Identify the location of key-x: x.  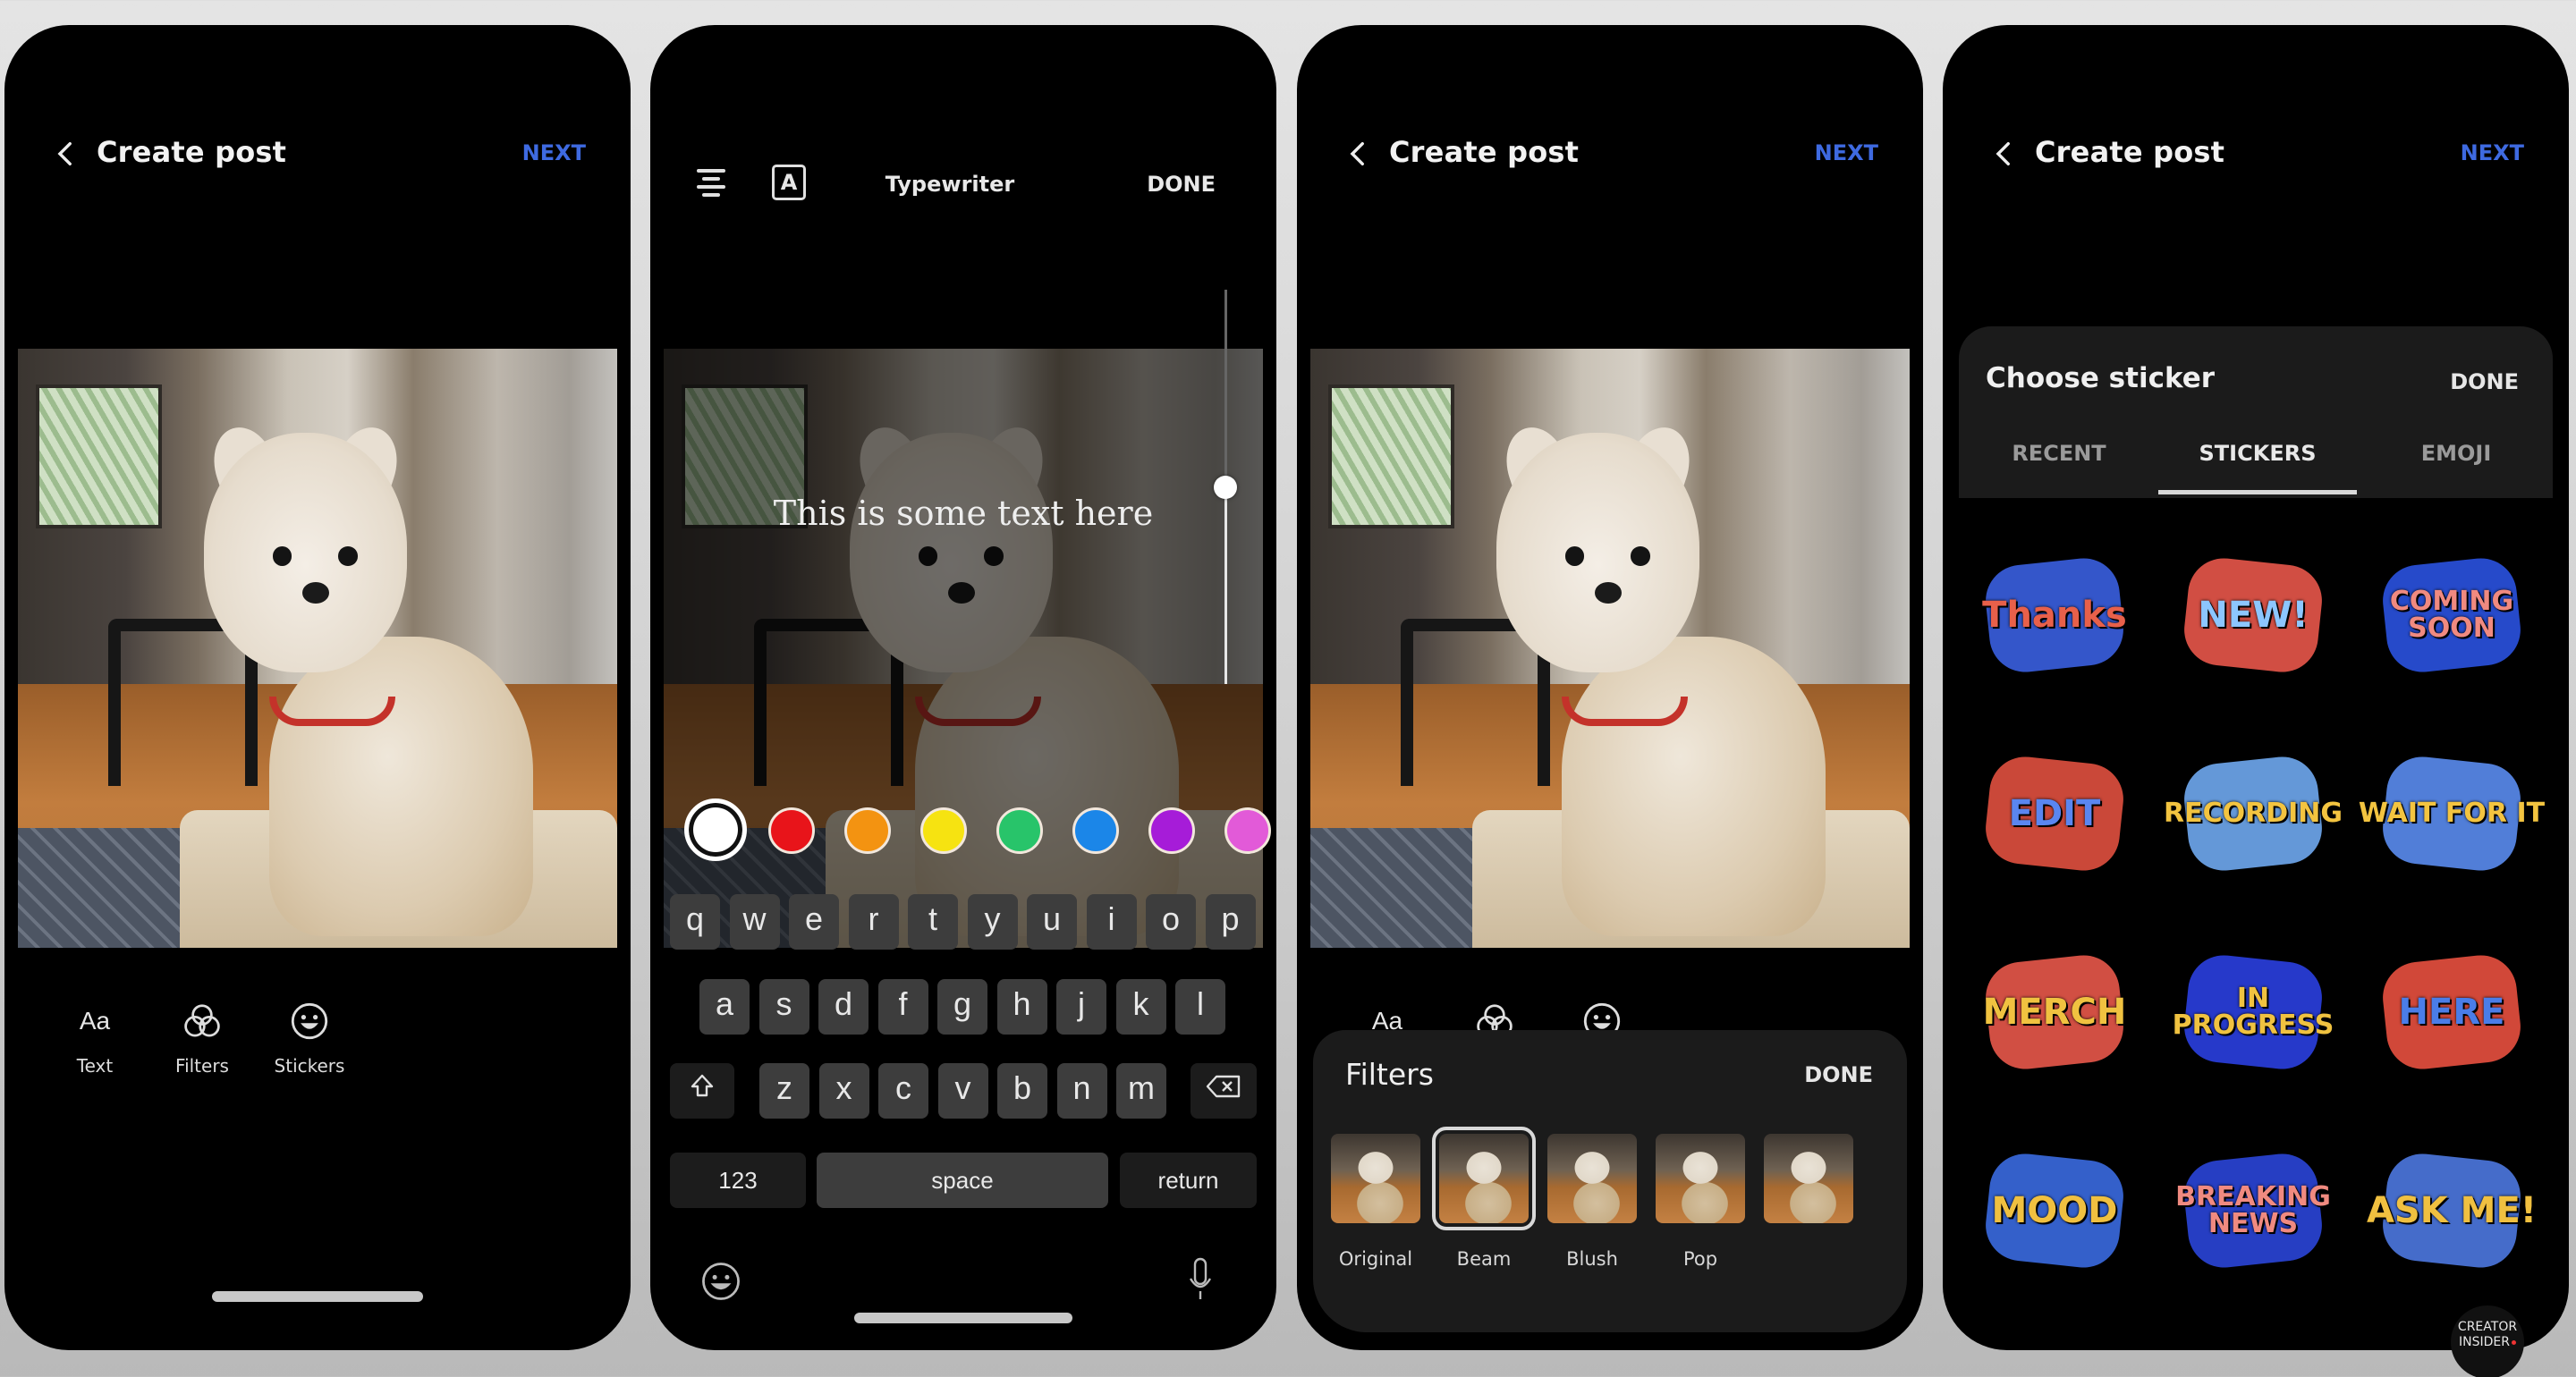
(843, 1091).